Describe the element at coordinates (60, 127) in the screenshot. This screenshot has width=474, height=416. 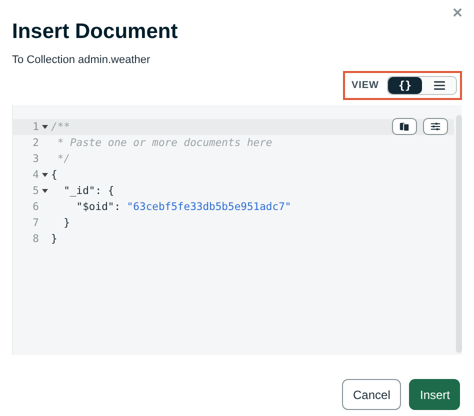
I see `code-line: /**` at that location.